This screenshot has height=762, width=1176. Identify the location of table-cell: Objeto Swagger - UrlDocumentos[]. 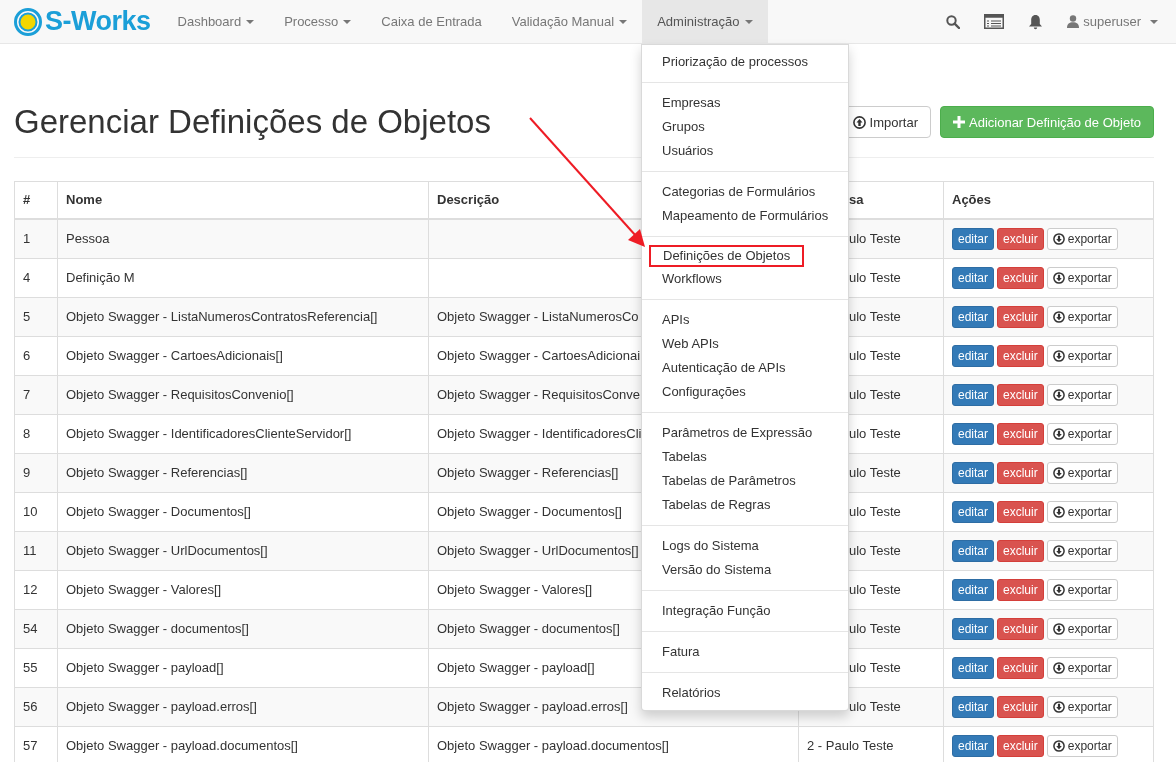
(243, 551).